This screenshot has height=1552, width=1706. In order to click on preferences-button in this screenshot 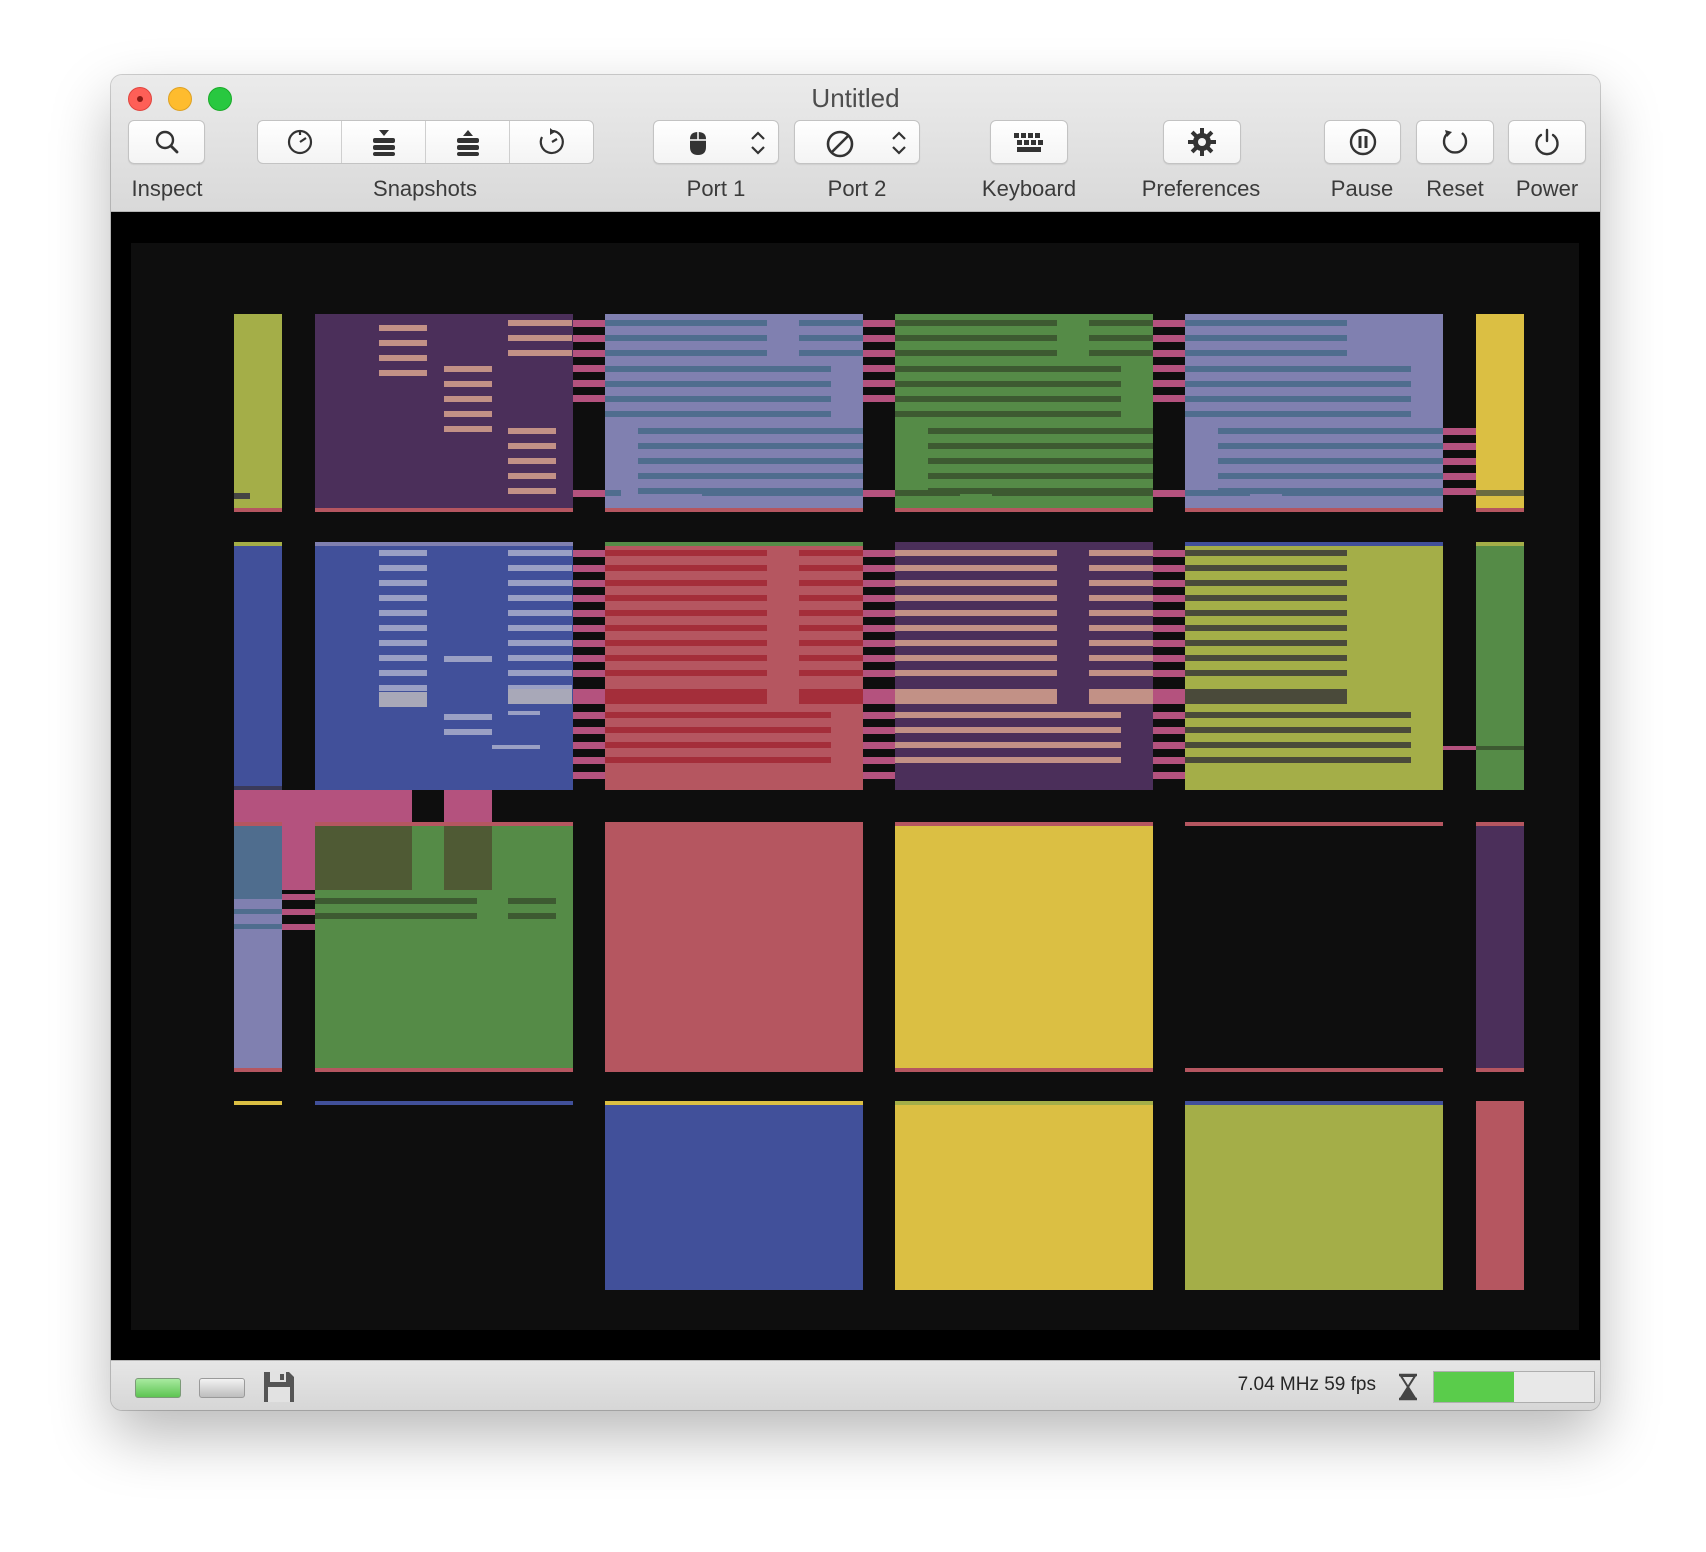, I will do `click(1202, 142)`.